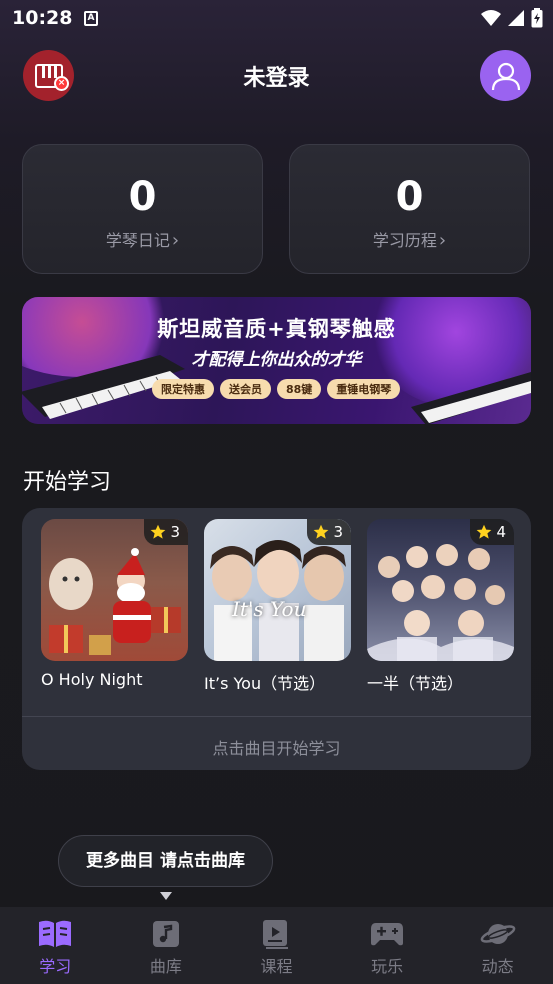  Describe the element at coordinates (142, 197) in the screenshot. I see `piano-diary-count: 0` at that location.